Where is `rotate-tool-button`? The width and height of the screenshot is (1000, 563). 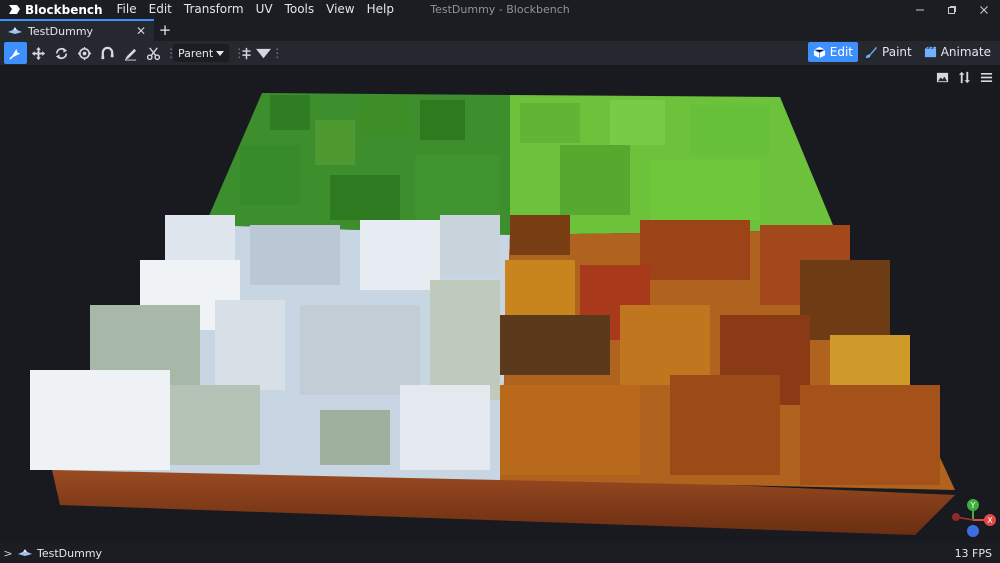
rotate-tool-button is located at coordinates (61, 53).